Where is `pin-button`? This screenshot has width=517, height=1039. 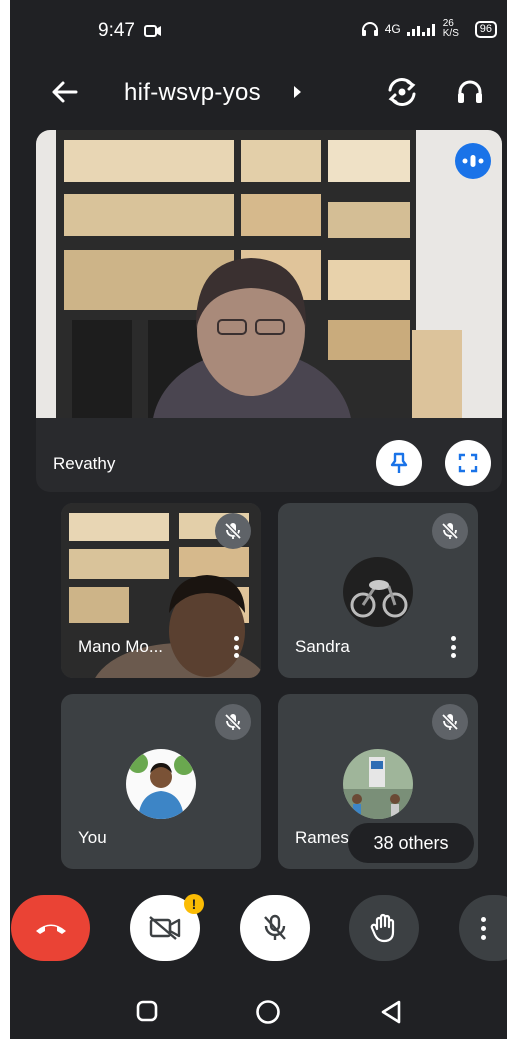 pin-button is located at coordinates (399, 463).